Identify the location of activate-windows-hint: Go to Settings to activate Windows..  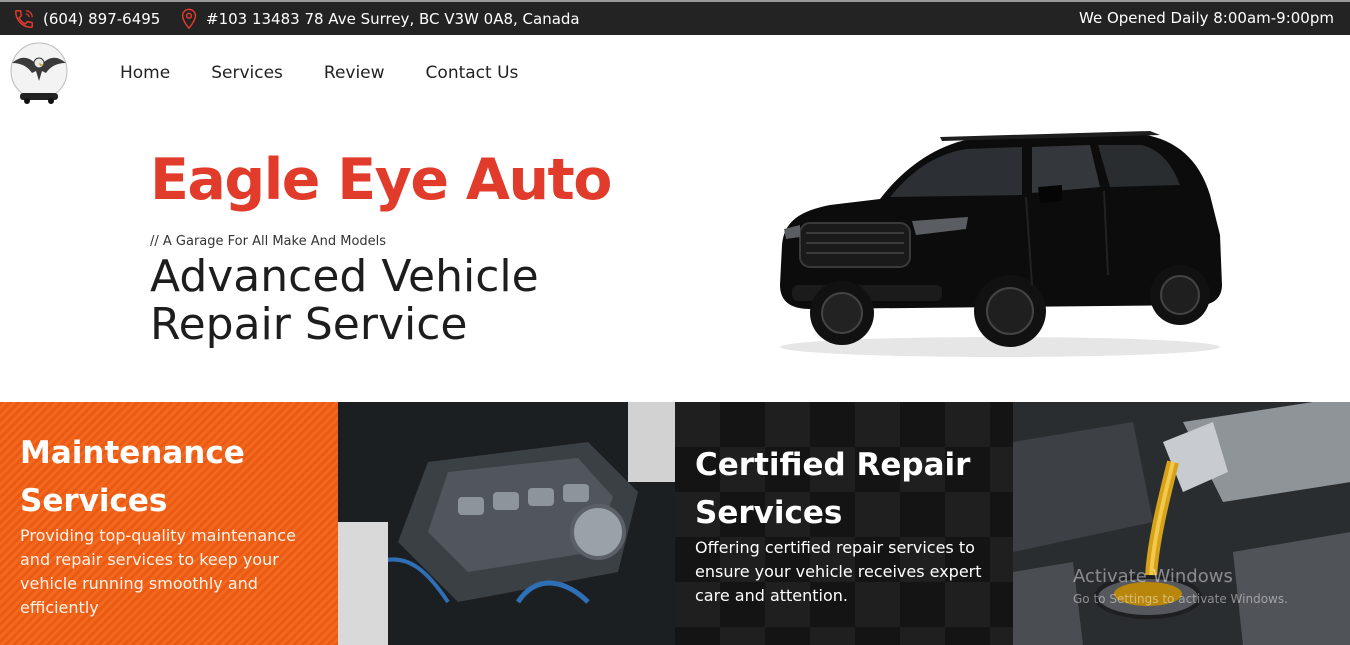
(1180, 599).